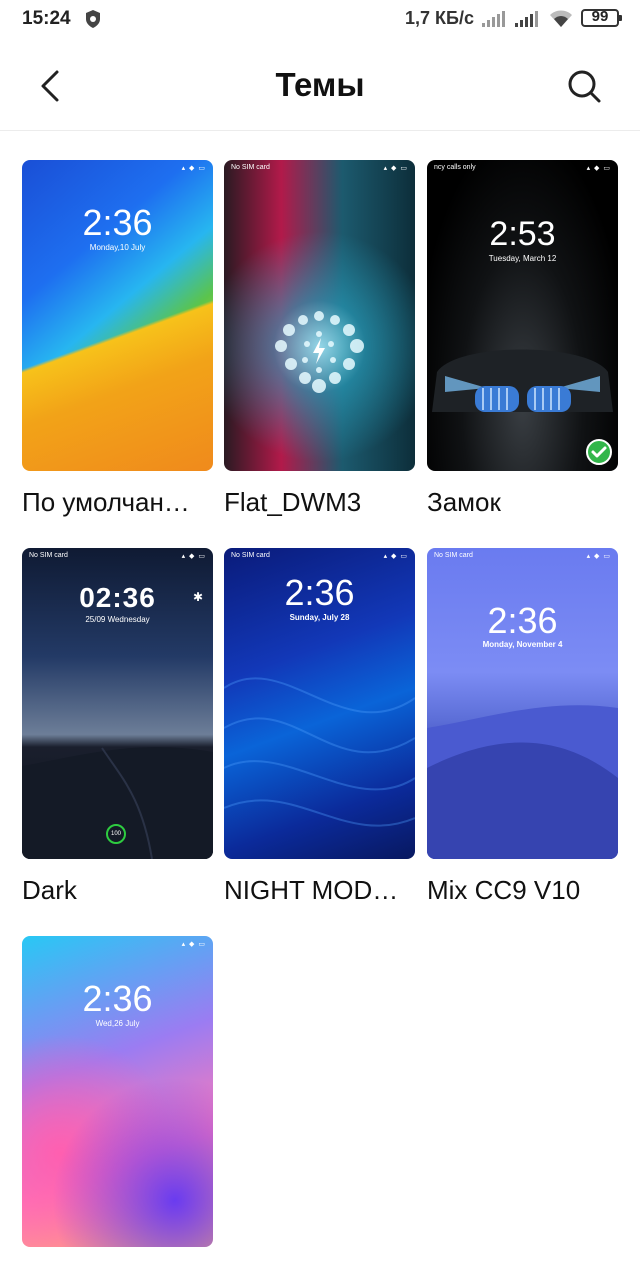  I want to click on theme-card: No SIM card ▴ ◆ ▭ Flat_DWM3, so click(319, 339).